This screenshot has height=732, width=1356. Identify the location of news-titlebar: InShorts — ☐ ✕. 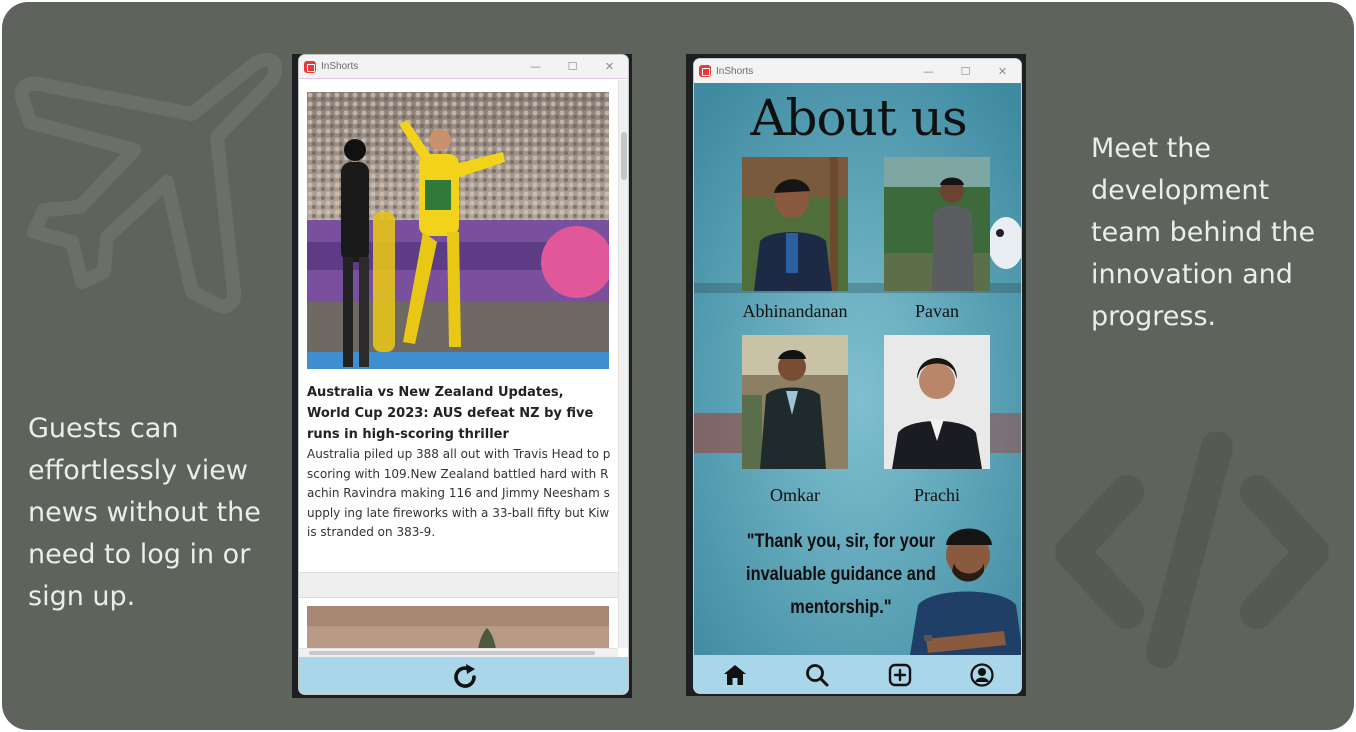
(463, 67).